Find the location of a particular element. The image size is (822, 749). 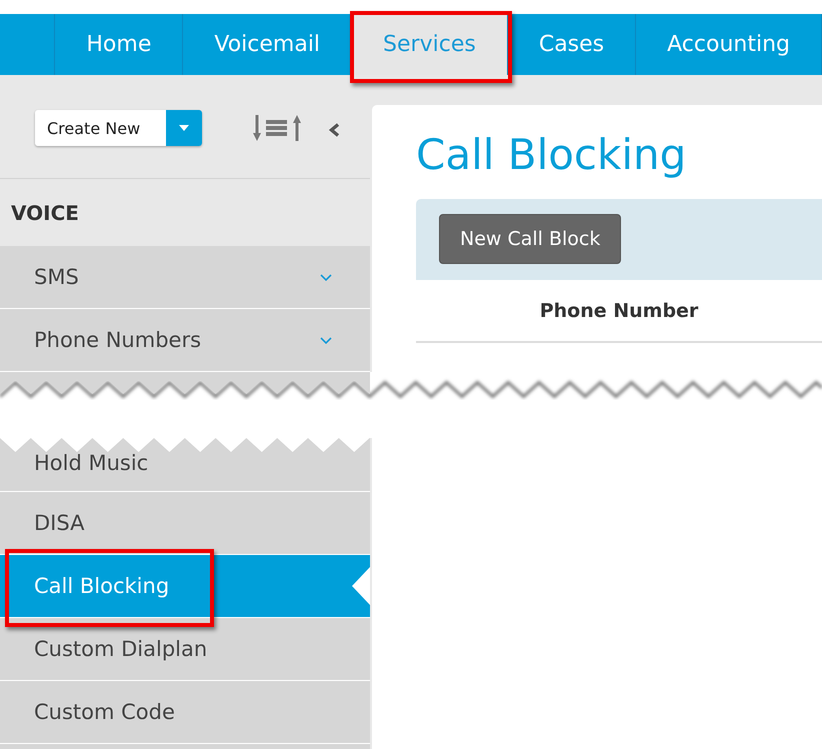

sidebar-item: Phone Numbers is located at coordinates (185, 340).